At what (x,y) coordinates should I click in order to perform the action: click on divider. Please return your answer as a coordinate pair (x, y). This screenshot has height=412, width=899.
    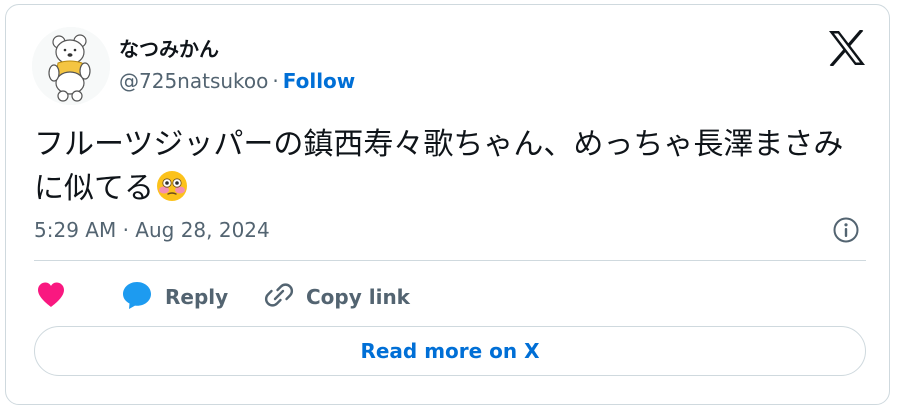
    Looking at the image, I should click on (450, 260).